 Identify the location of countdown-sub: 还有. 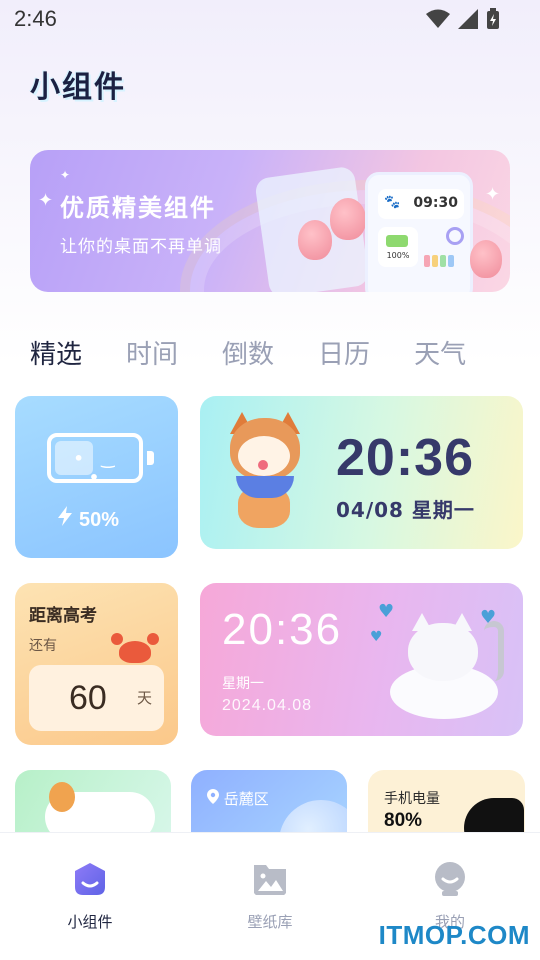
(43, 646).